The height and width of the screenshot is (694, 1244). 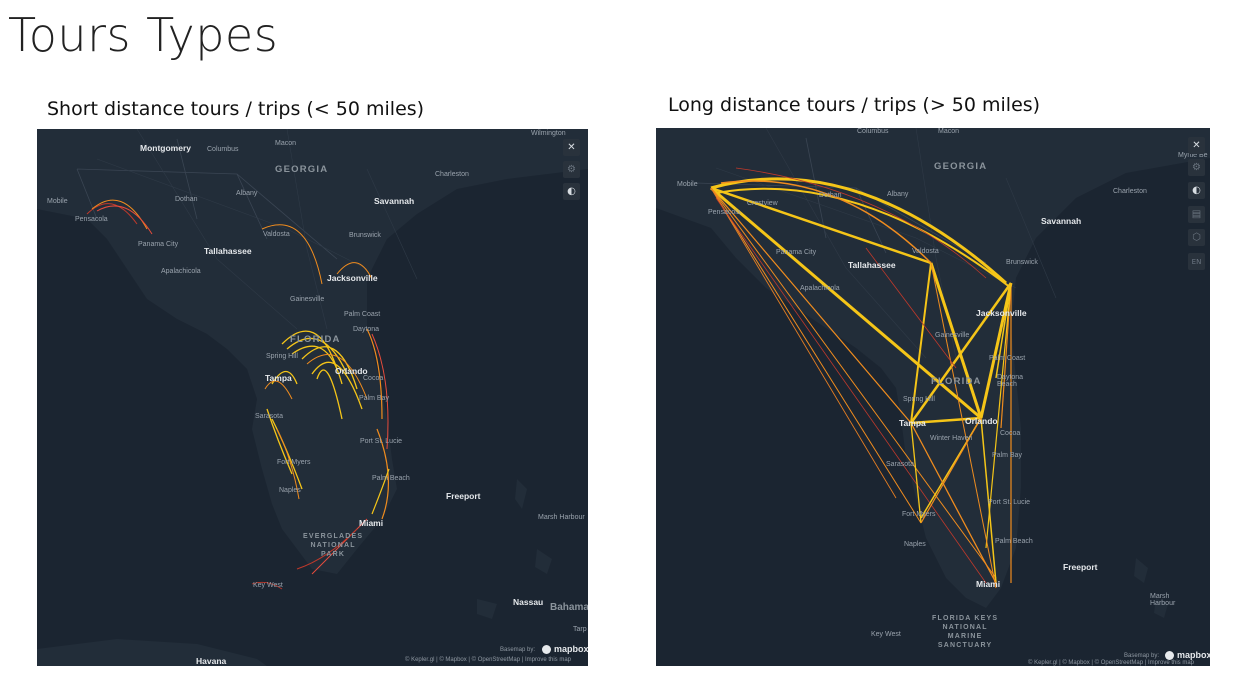 What do you see at coordinates (1196, 261) in the screenshot?
I see `language-button: EN` at bounding box center [1196, 261].